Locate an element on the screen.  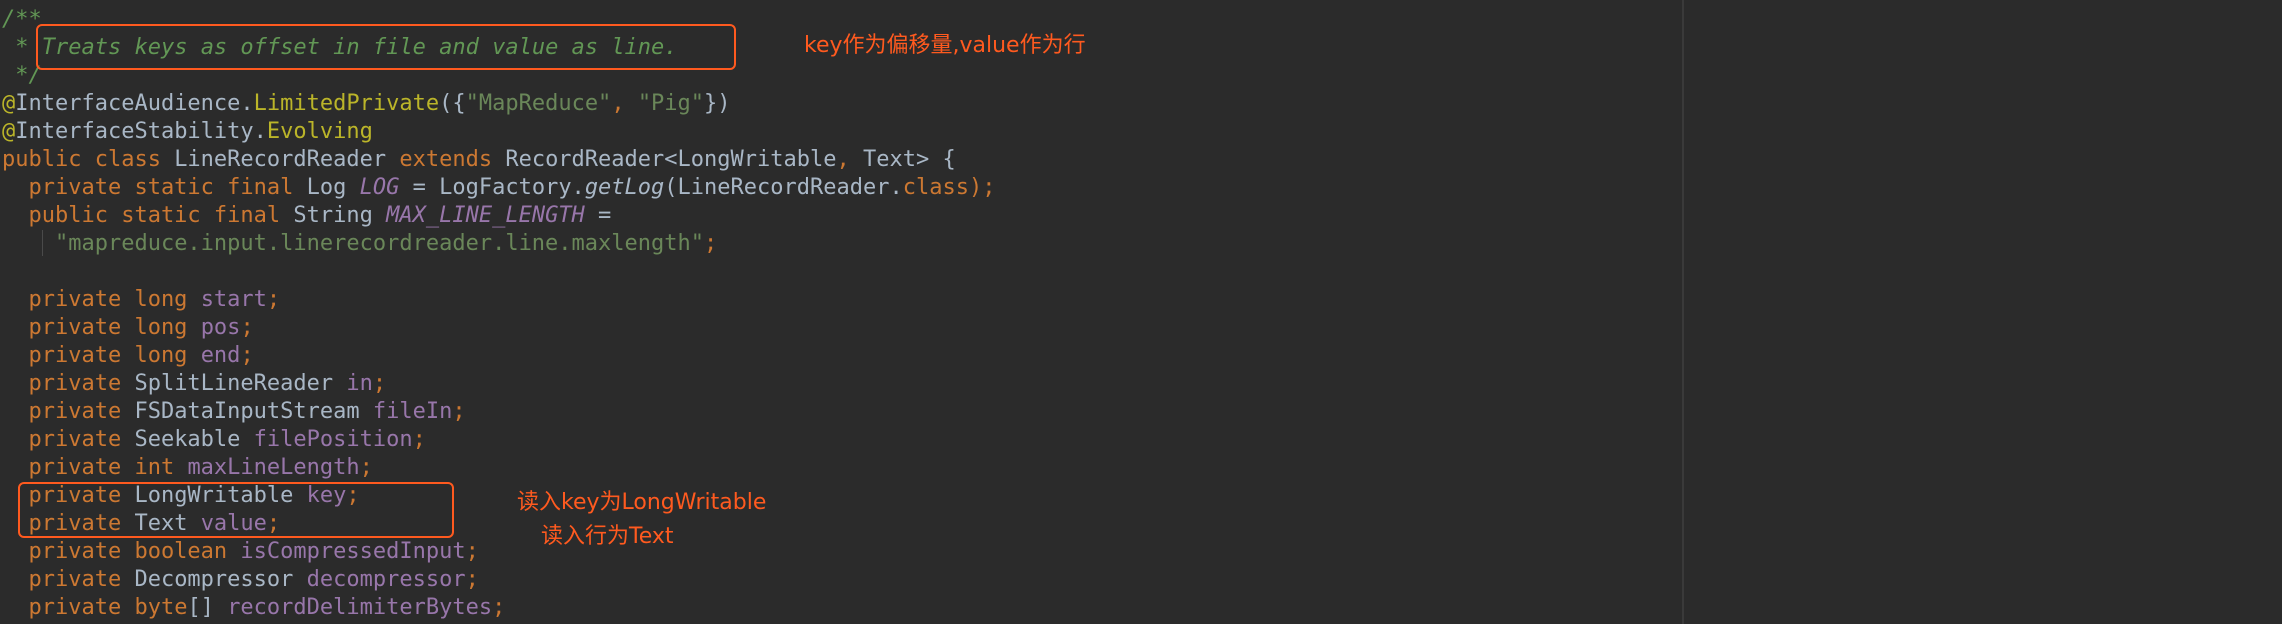
code-token: LOG is located at coordinates (379, 187).